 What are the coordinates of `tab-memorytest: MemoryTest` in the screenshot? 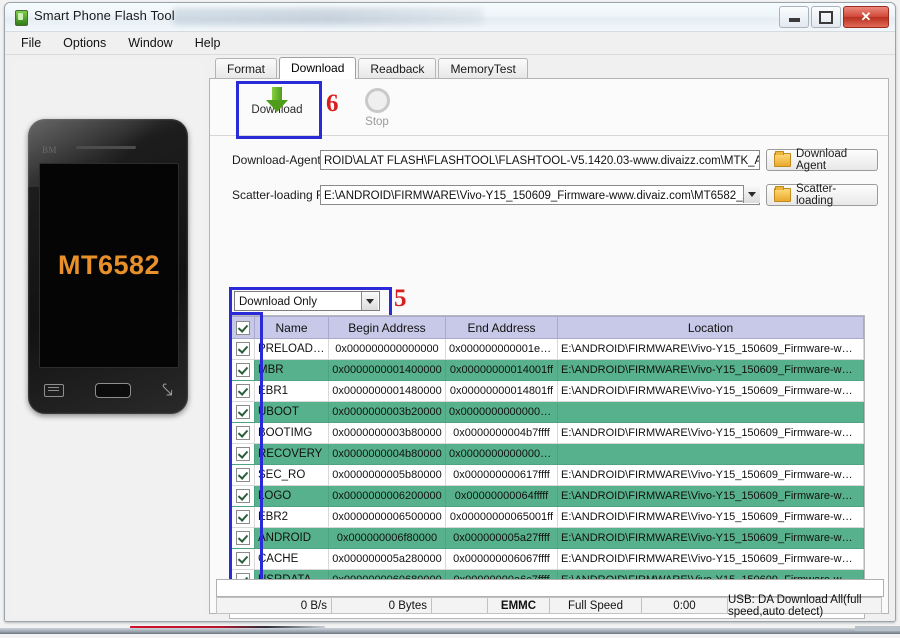 It's located at (483, 68).